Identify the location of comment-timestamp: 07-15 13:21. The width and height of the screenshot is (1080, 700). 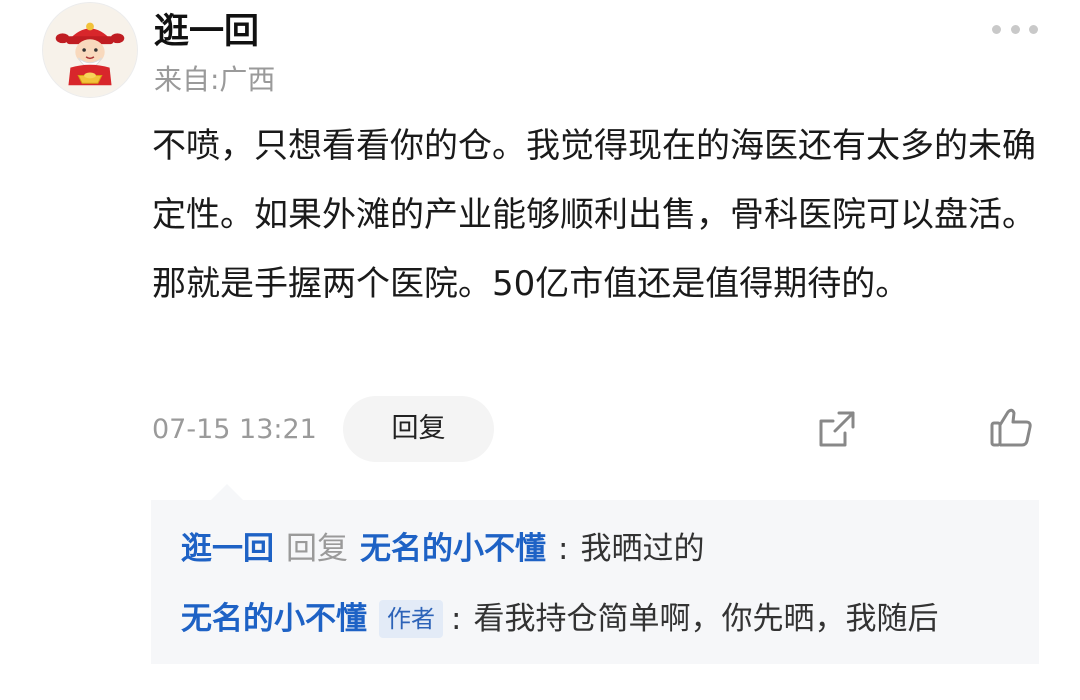
(234, 429).